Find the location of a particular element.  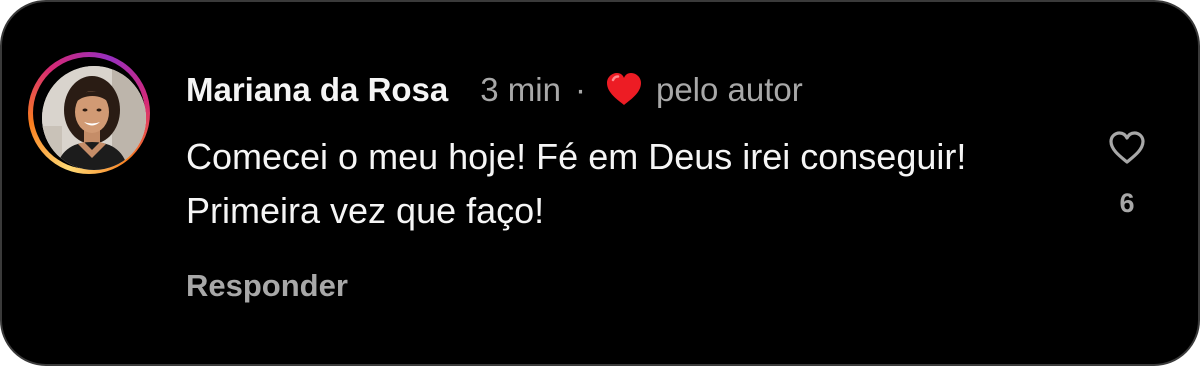

comment-time: 3 min is located at coordinates (520, 89).